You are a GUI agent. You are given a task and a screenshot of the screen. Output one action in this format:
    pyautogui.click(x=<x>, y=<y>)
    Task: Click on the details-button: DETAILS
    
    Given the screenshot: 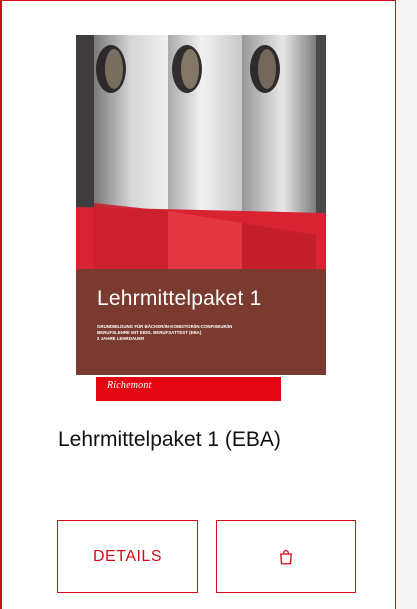 What is the action you would take?
    pyautogui.click(x=127, y=556)
    